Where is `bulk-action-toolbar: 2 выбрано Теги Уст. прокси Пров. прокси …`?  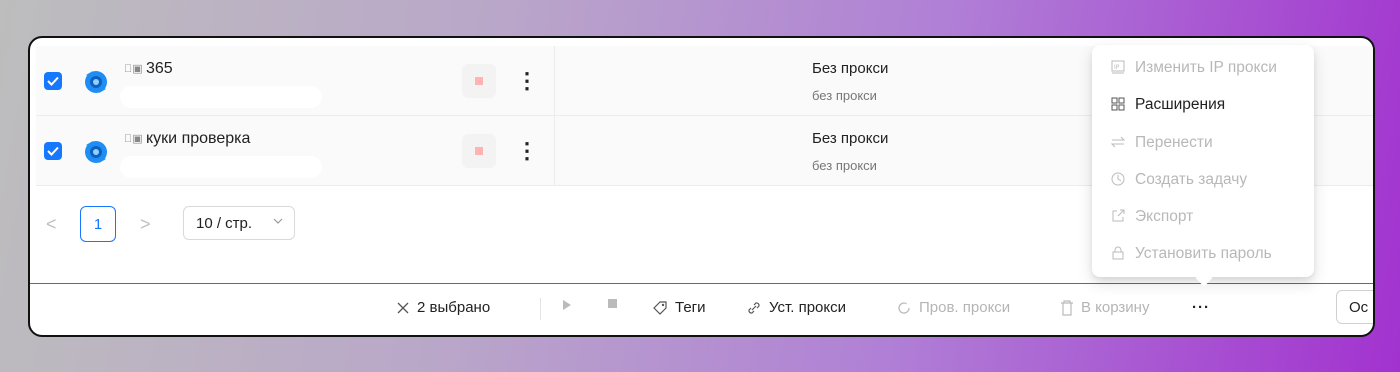 bulk-action-toolbar: 2 выбрано Теги Уст. прокси Пров. прокси … is located at coordinates (701, 309).